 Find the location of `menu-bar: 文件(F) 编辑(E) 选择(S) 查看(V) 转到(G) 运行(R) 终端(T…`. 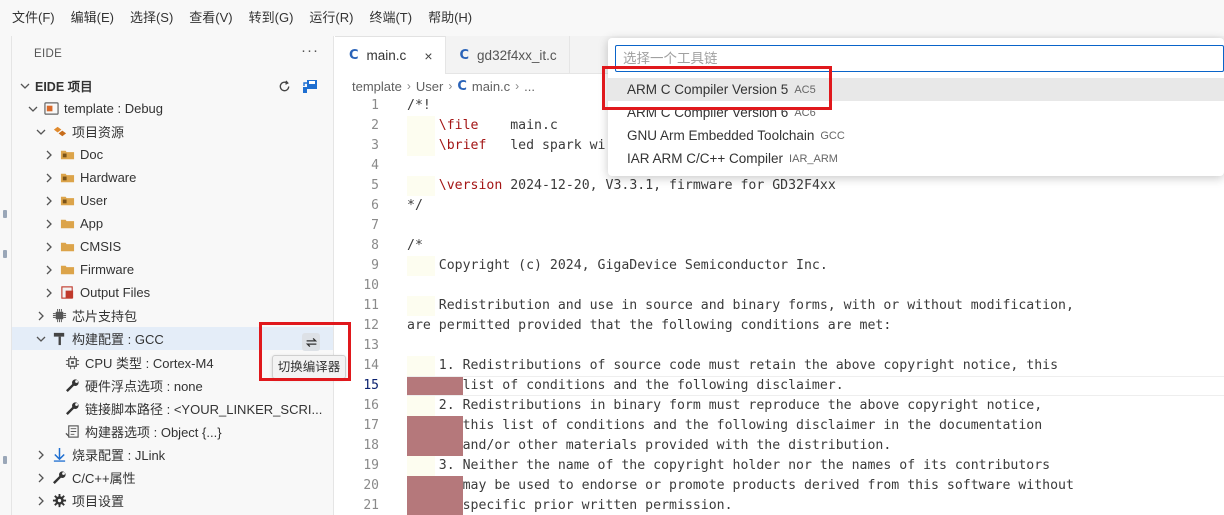

menu-bar: 文件(F) 编辑(E) 选择(S) 查看(V) 转到(G) 运行(R) 终端(T… is located at coordinates (612, 18).